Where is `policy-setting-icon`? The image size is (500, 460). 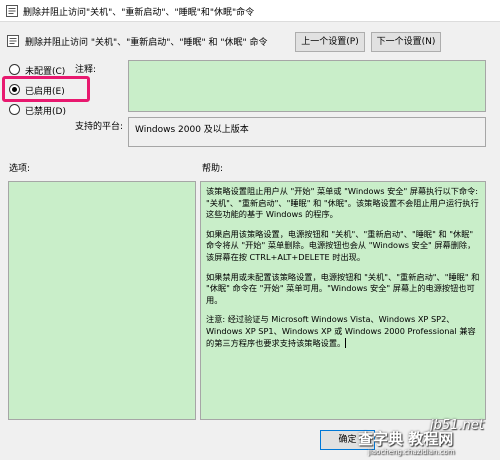
policy-setting-icon is located at coordinates (13, 41).